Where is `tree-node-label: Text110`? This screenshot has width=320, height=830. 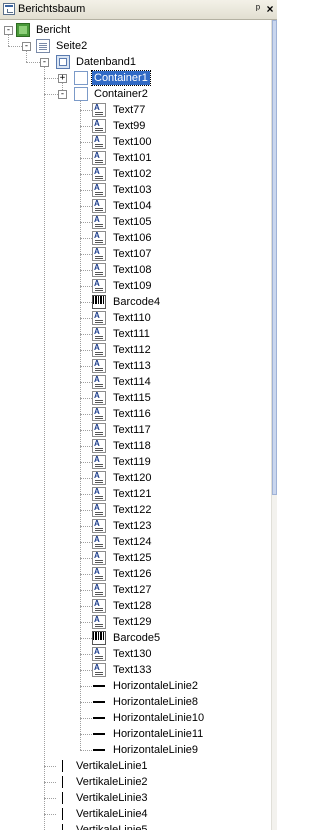 tree-node-label: Text110 is located at coordinates (132, 318).